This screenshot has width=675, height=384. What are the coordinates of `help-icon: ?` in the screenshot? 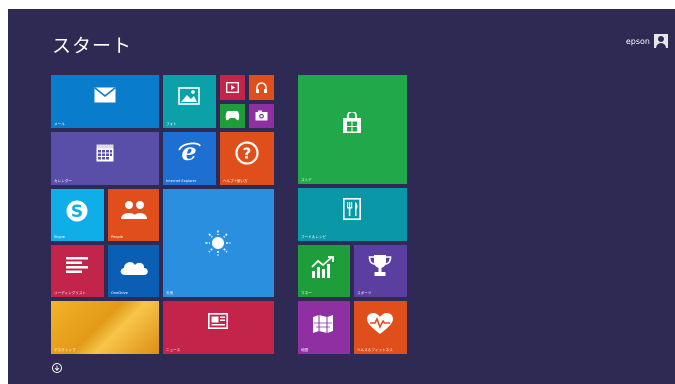 It's located at (247, 153).